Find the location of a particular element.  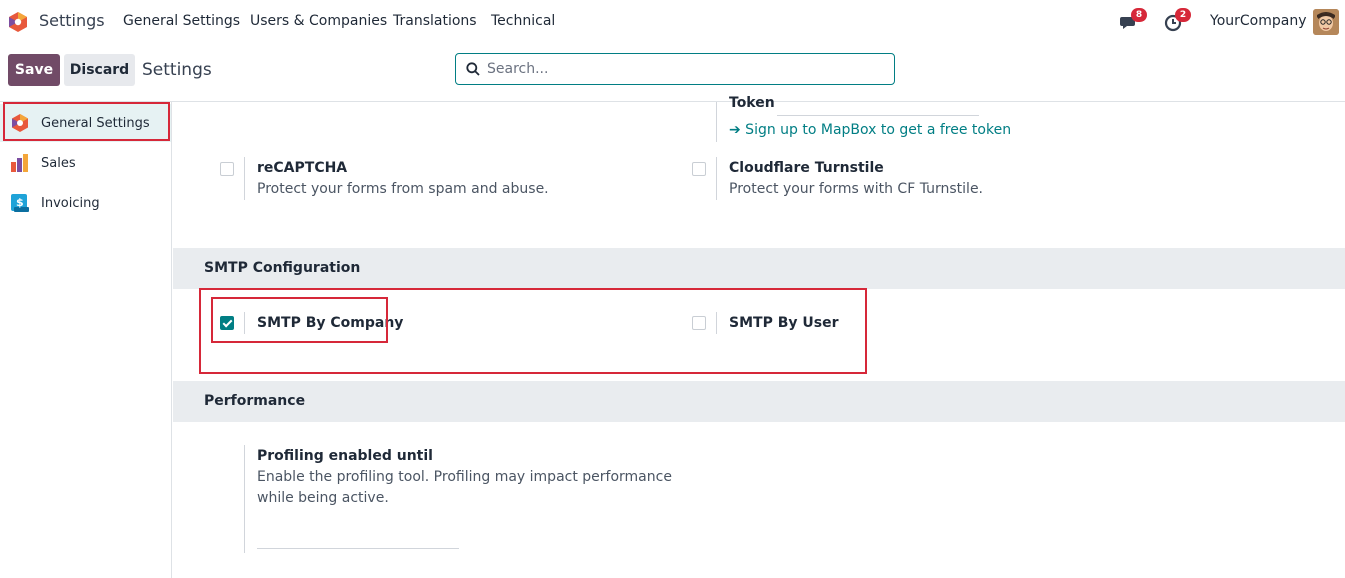

recaptcha-title: reCAPTCHA is located at coordinates (302, 168).